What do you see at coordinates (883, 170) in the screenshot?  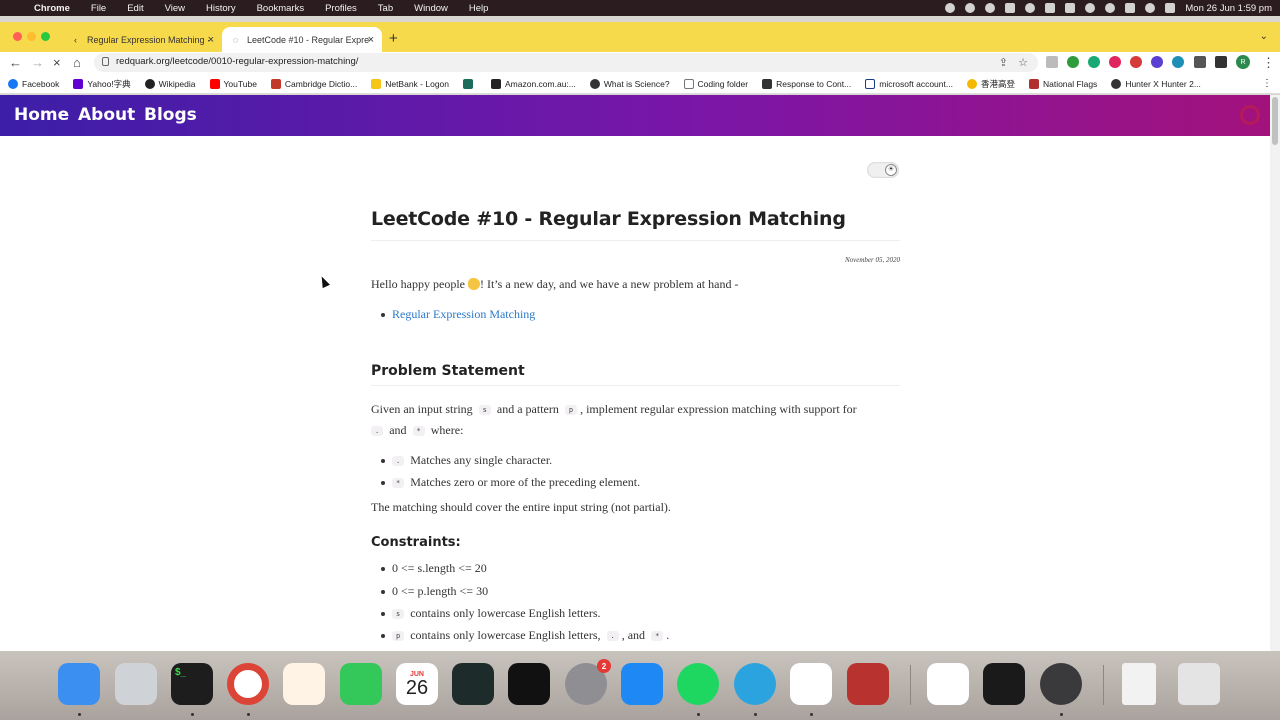 I see `theme-toggle: ☀` at bounding box center [883, 170].